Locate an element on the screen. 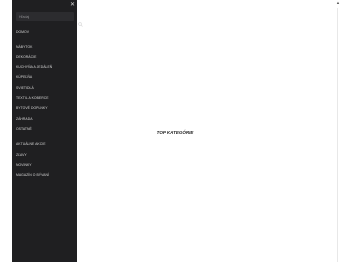 Image resolution: width=350 pixels, height=262 pixels. menu-item-zlavy: ZĽAVY is located at coordinates (21, 155).